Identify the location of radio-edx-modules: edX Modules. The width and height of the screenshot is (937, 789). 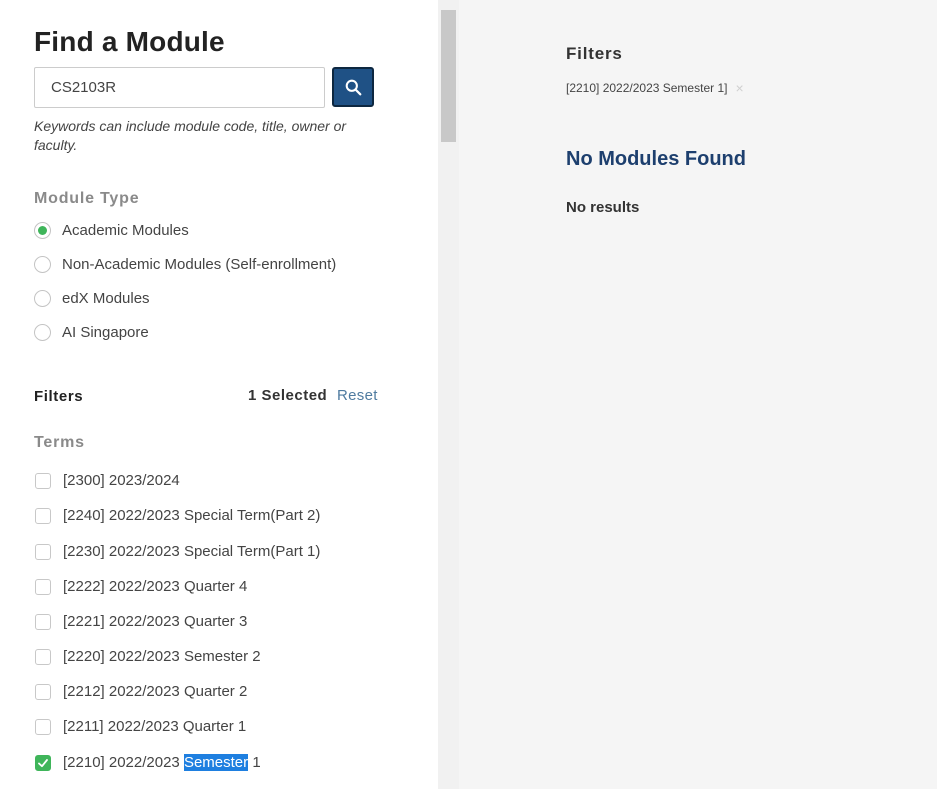
(92, 298).